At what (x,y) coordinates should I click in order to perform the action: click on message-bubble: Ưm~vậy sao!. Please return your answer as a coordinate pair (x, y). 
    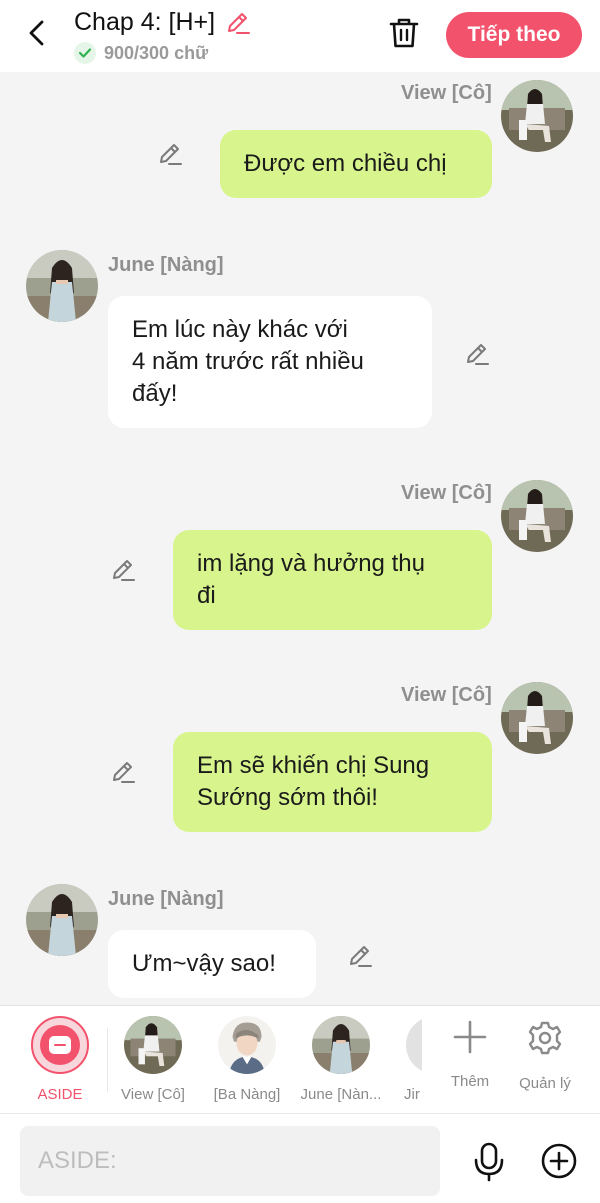
    Looking at the image, I should click on (212, 964).